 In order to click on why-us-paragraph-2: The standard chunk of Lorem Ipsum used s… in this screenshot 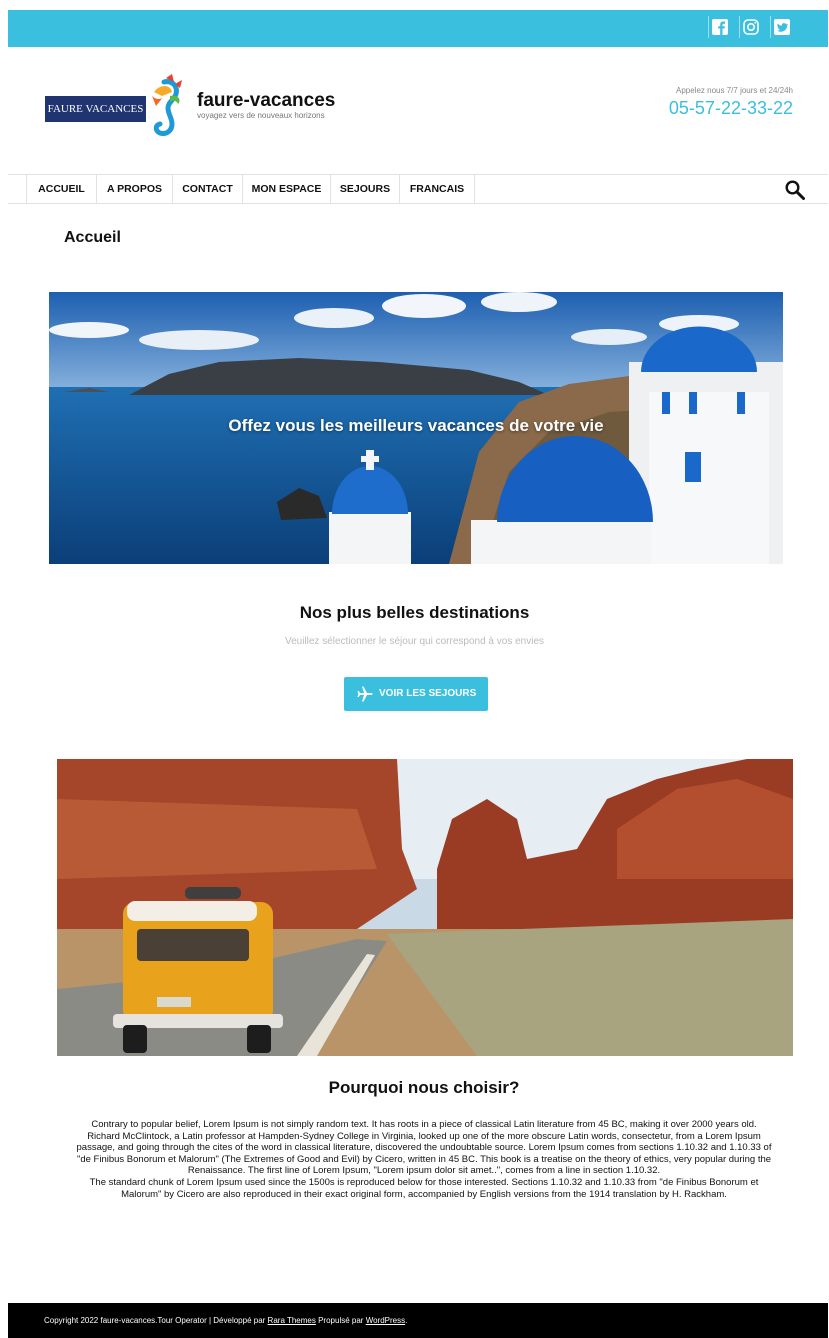, I will do `click(424, 1188)`.